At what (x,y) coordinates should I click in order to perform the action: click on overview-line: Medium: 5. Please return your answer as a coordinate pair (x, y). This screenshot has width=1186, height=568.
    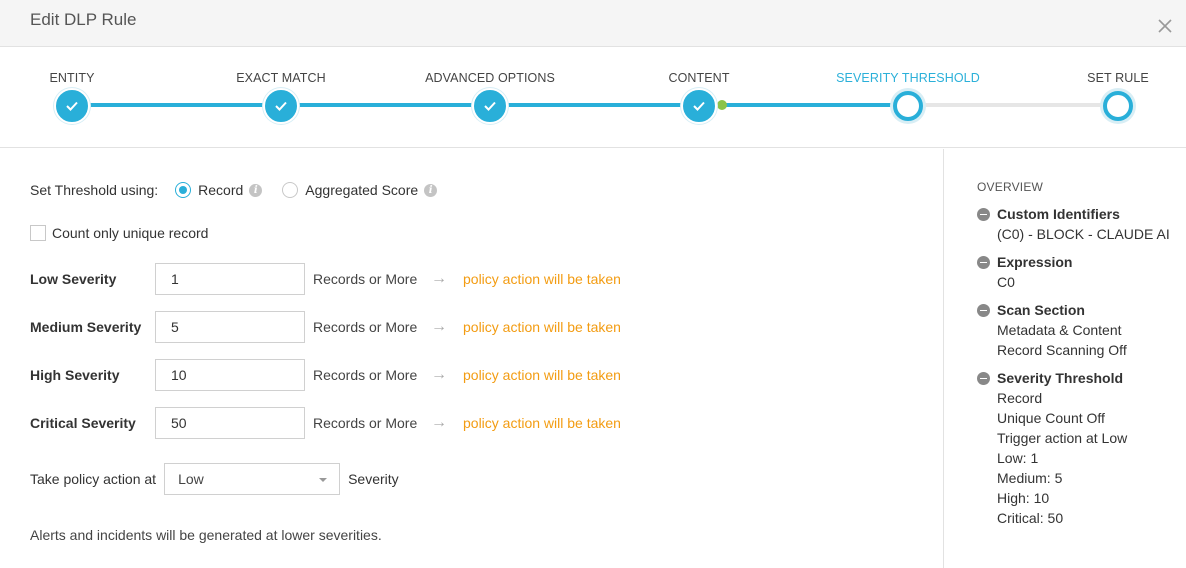
    Looking at the image, I should click on (1030, 478).